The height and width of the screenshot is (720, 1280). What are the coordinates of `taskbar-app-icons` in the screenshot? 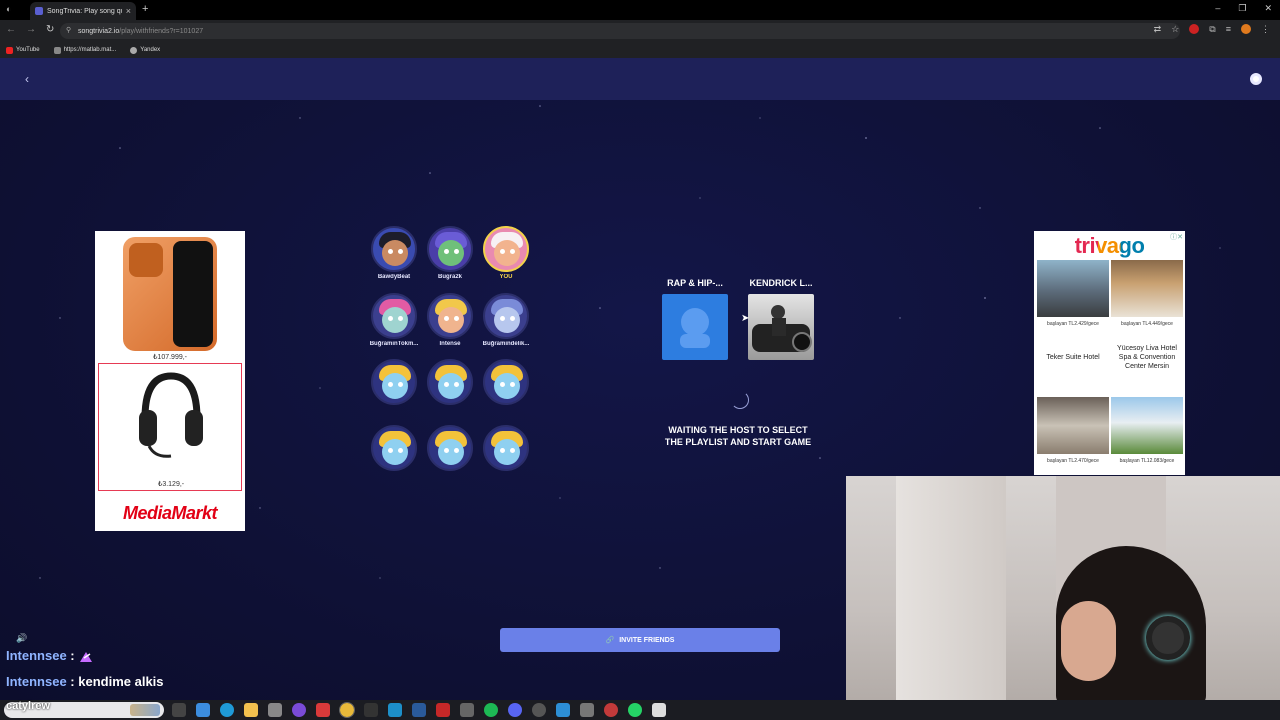 It's located at (419, 710).